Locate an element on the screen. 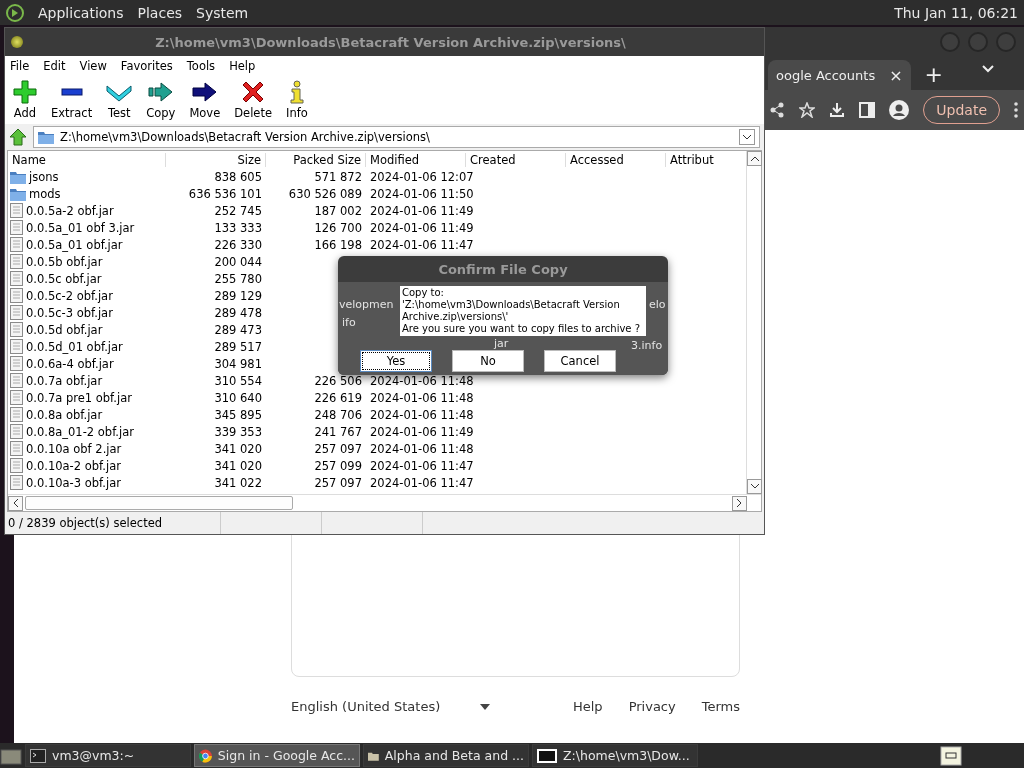 The height and width of the screenshot is (768, 1024). file-name: 0.0.5d obf.jar is located at coordinates (64, 329).